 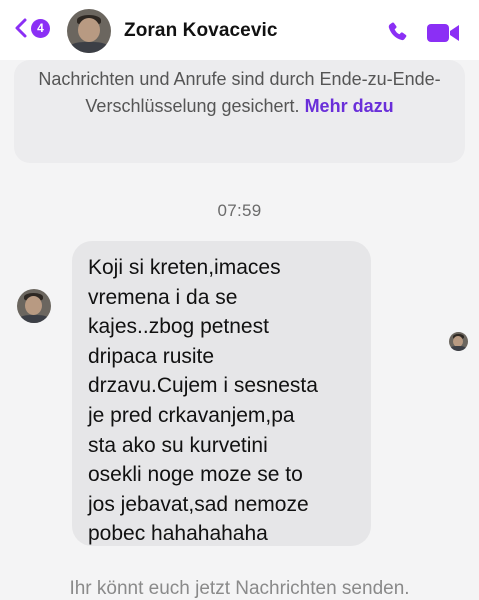 I want to click on chat-header: 4 Zoran Kovacevic, so click(x=239, y=30).